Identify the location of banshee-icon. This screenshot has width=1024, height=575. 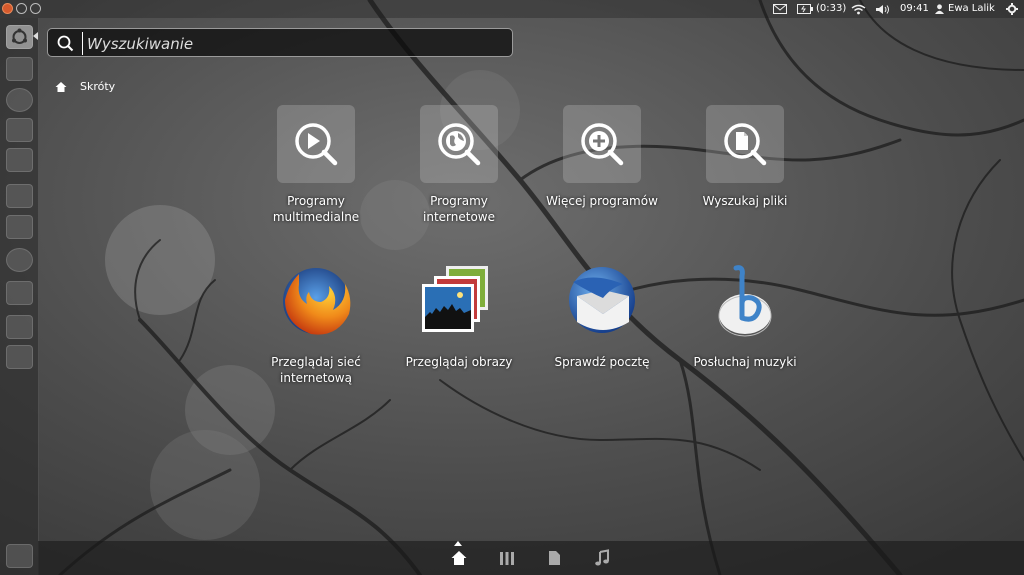
(745, 301).